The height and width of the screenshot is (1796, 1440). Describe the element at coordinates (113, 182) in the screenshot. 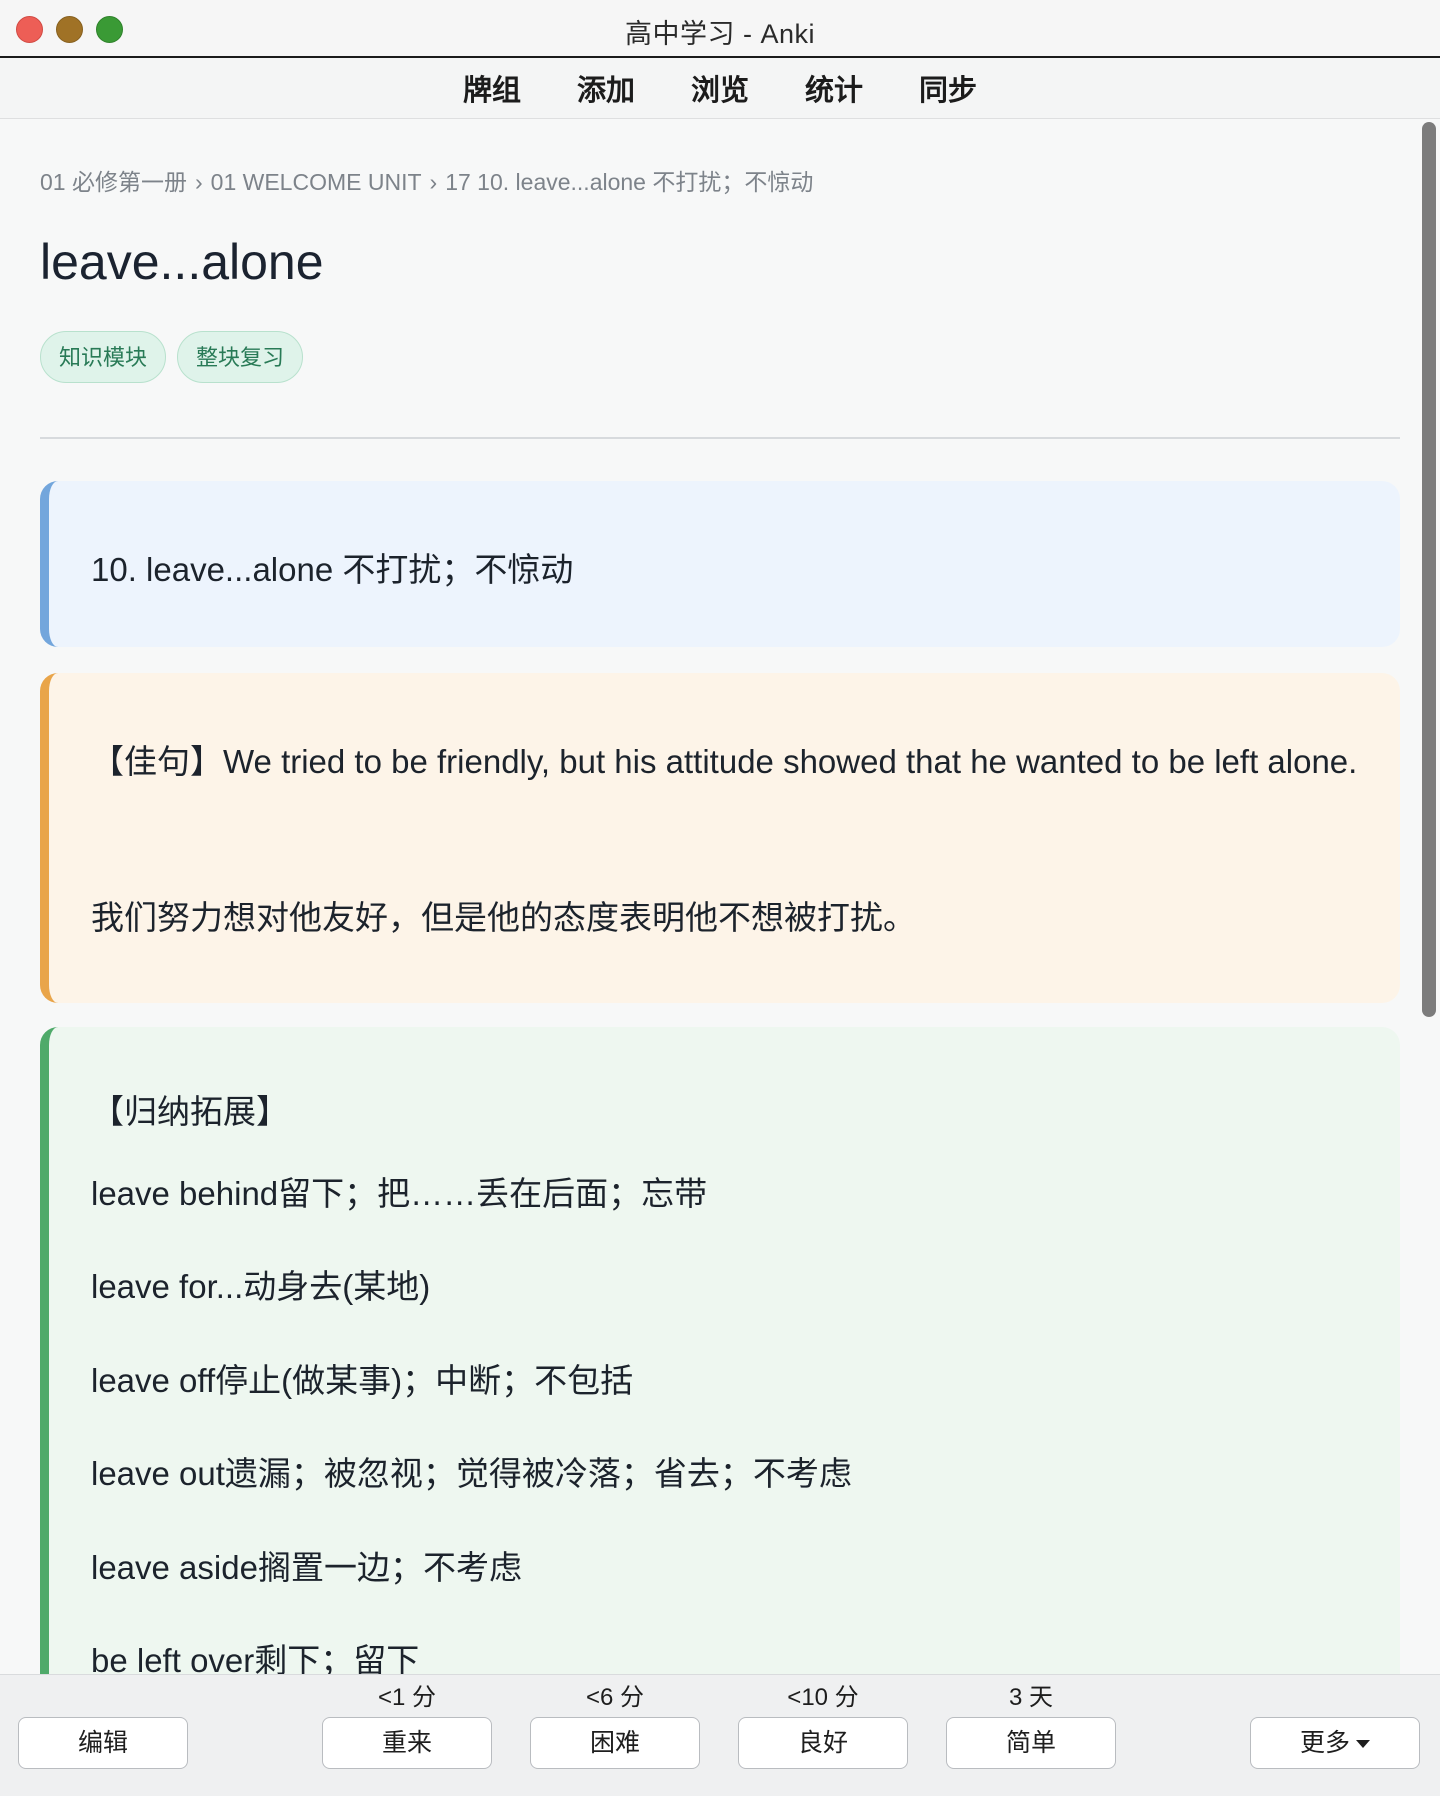

I see `breadcrumb-item: 01 必修第一册` at that location.